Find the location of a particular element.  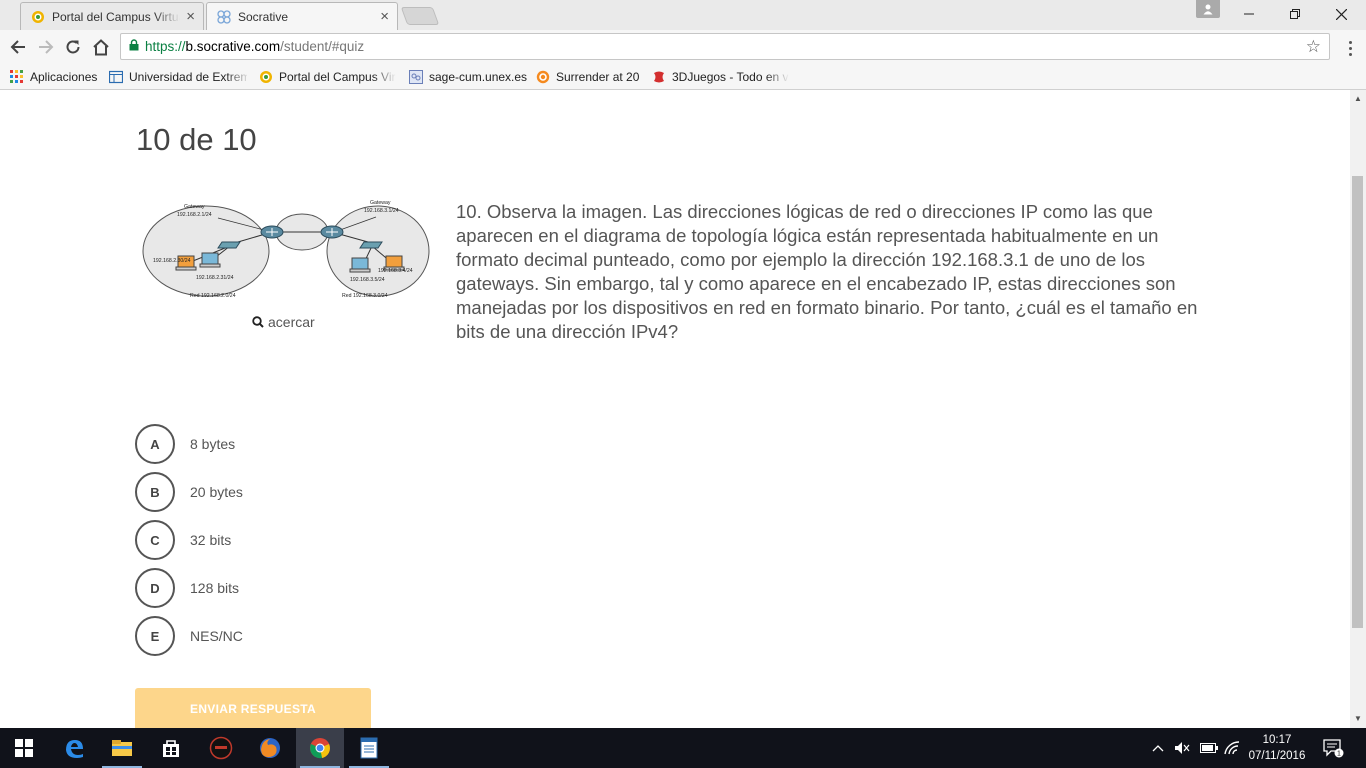

bookmark-label: Universidad de Extrem is located at coordinates (188, 77).